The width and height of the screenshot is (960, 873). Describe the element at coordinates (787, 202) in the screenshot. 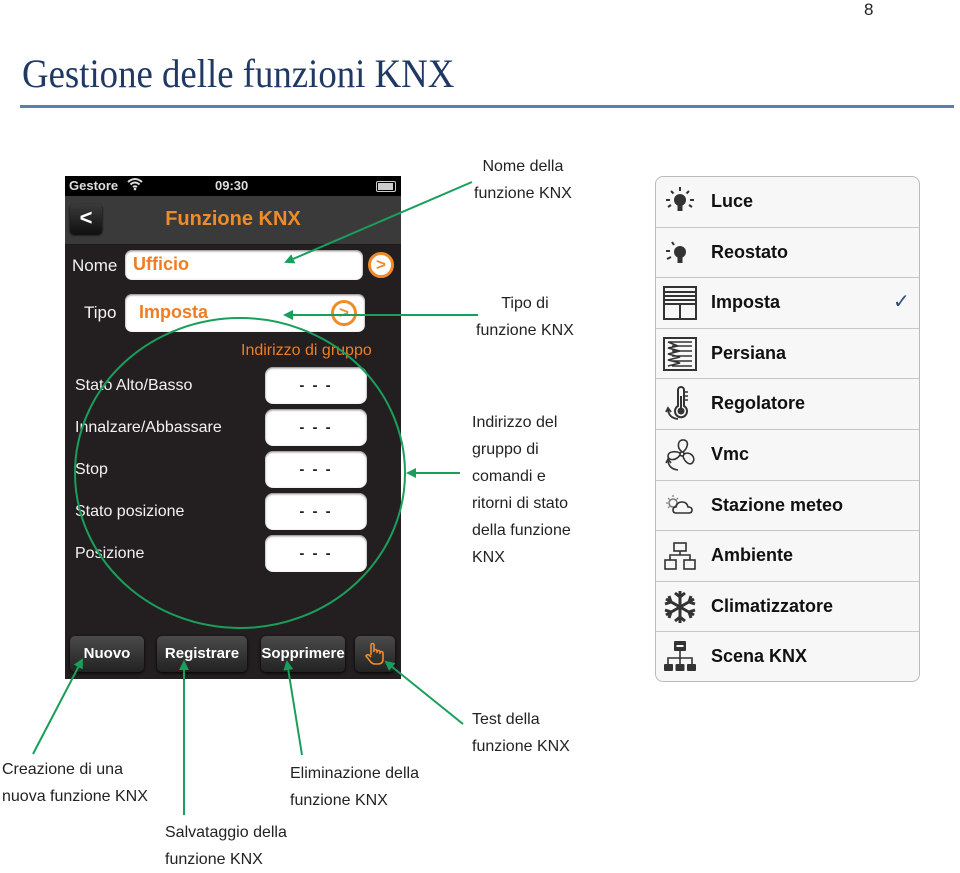

I see `list-item-luce: Luce` at that location.